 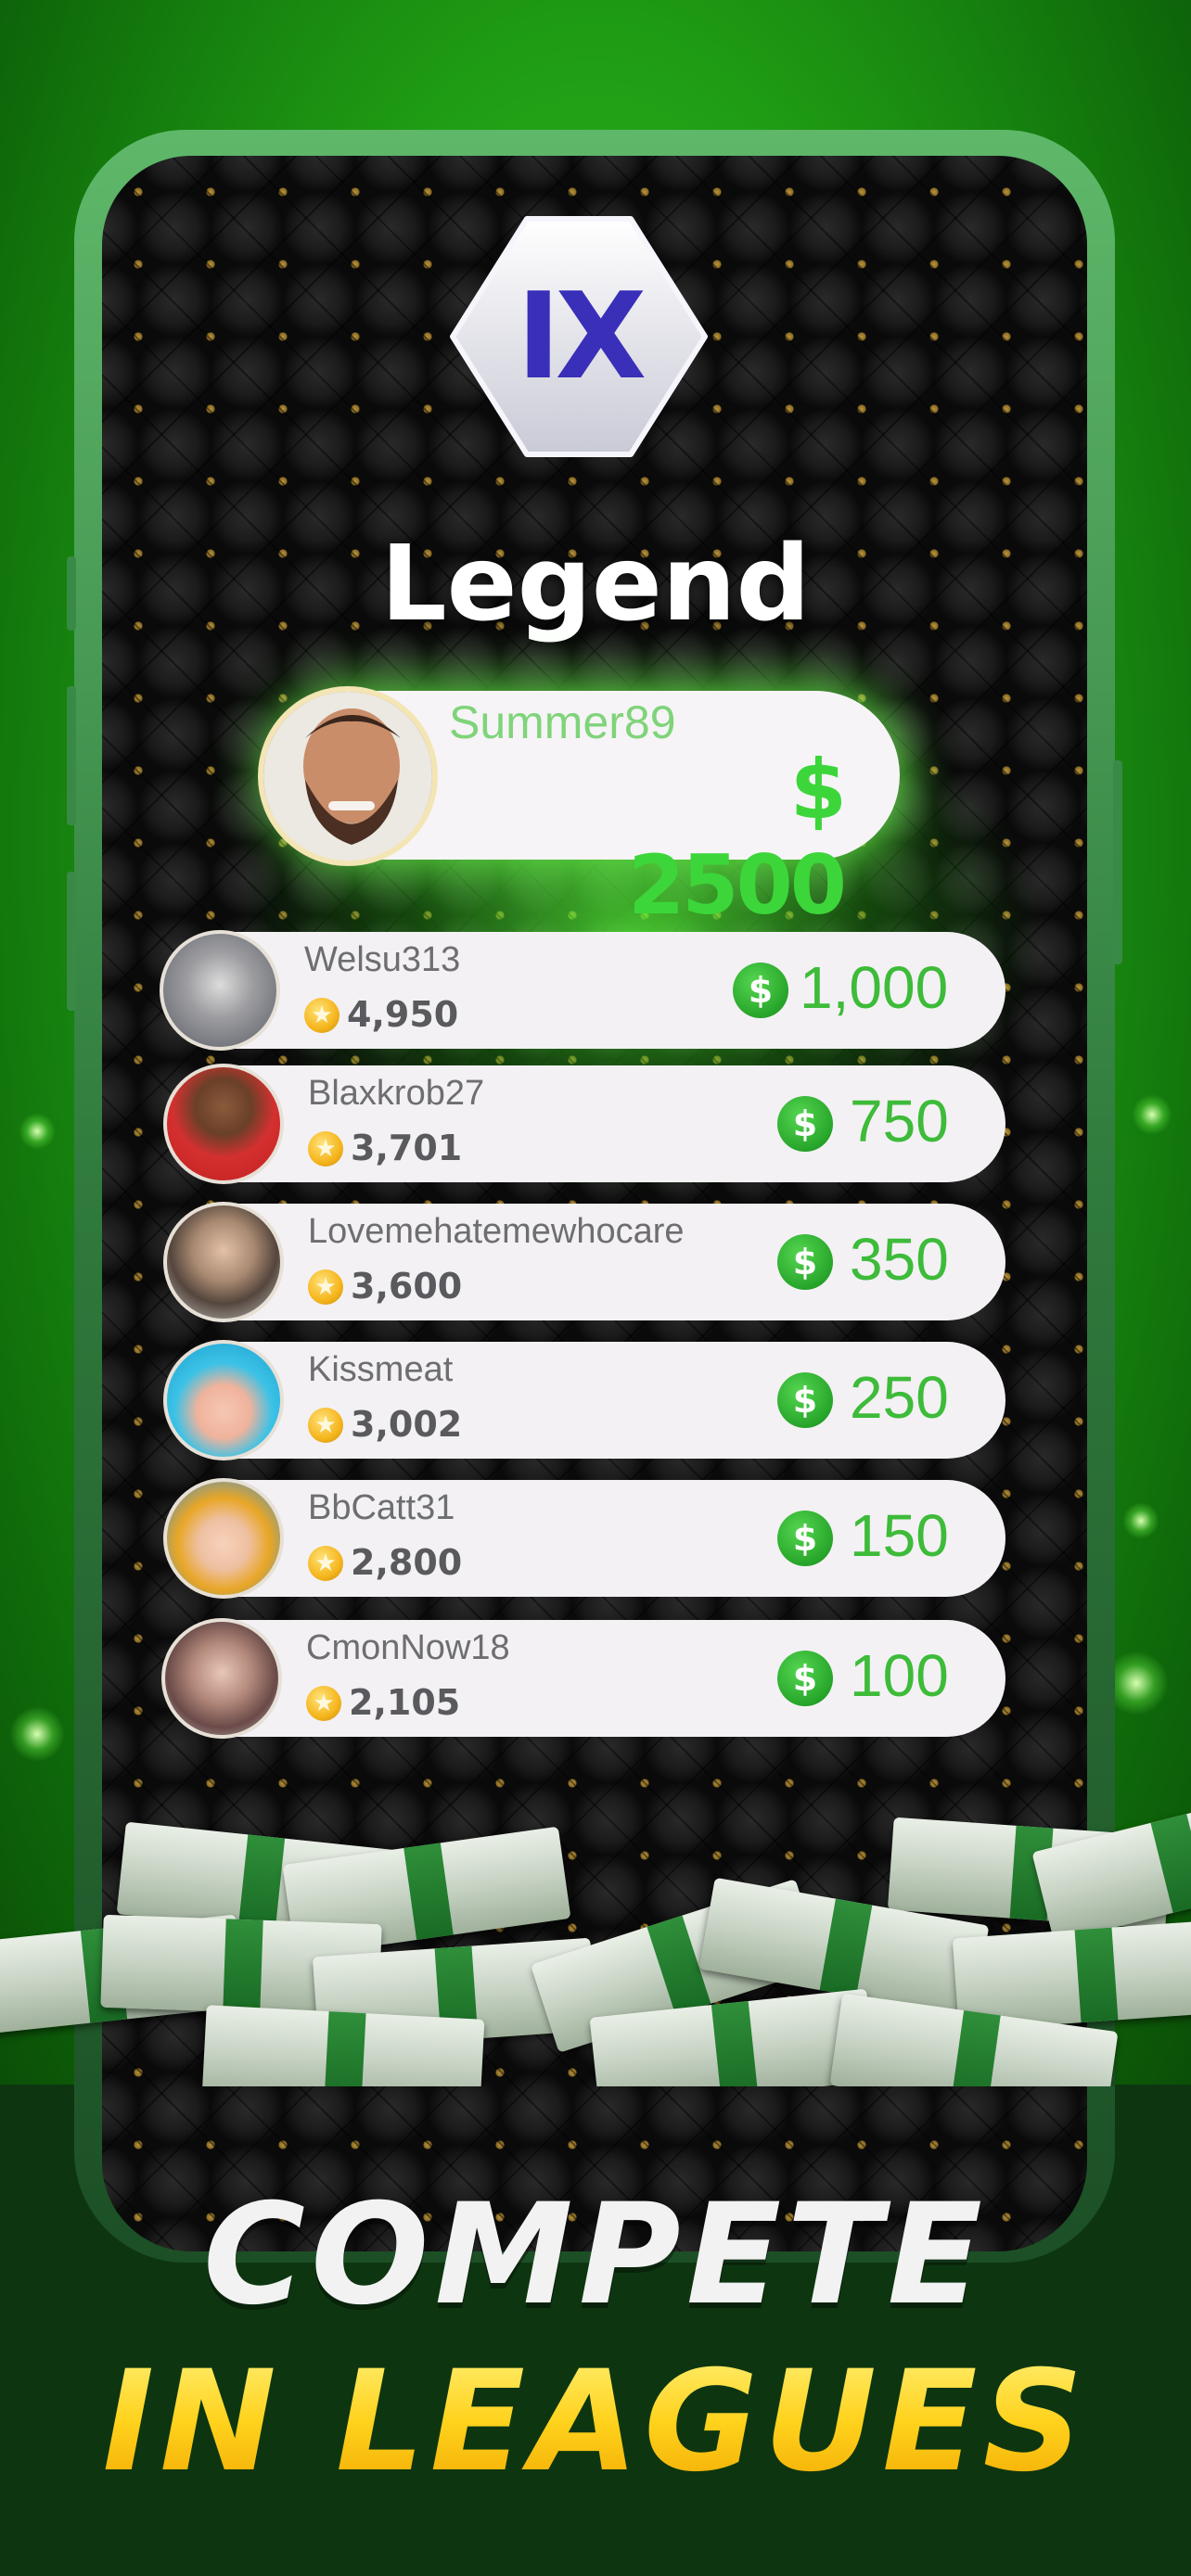 What do you see at coordinates (407, 1424) in the screenshot?
I see `player-score: 3,002` at bounding box center [407, 1424].